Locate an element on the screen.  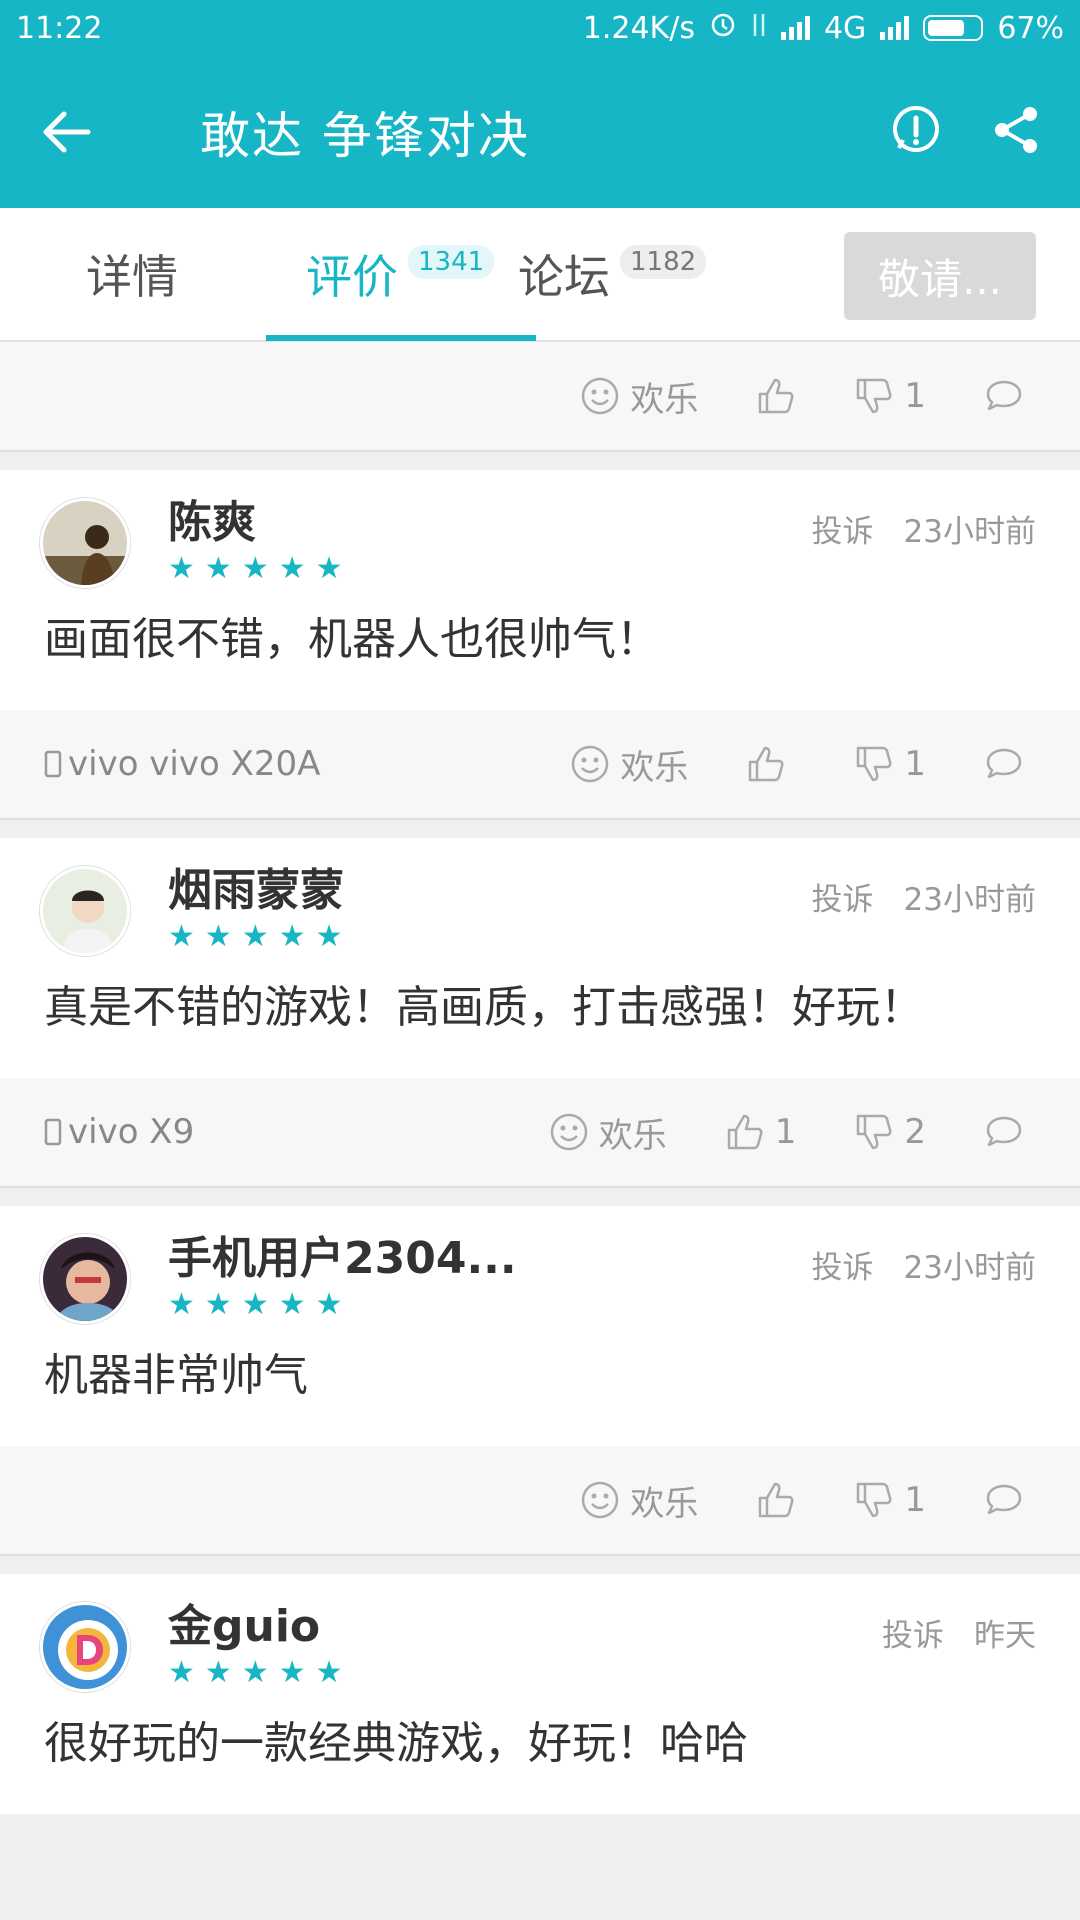
dislike-count: 2 is located at coordinates (915, 1132).